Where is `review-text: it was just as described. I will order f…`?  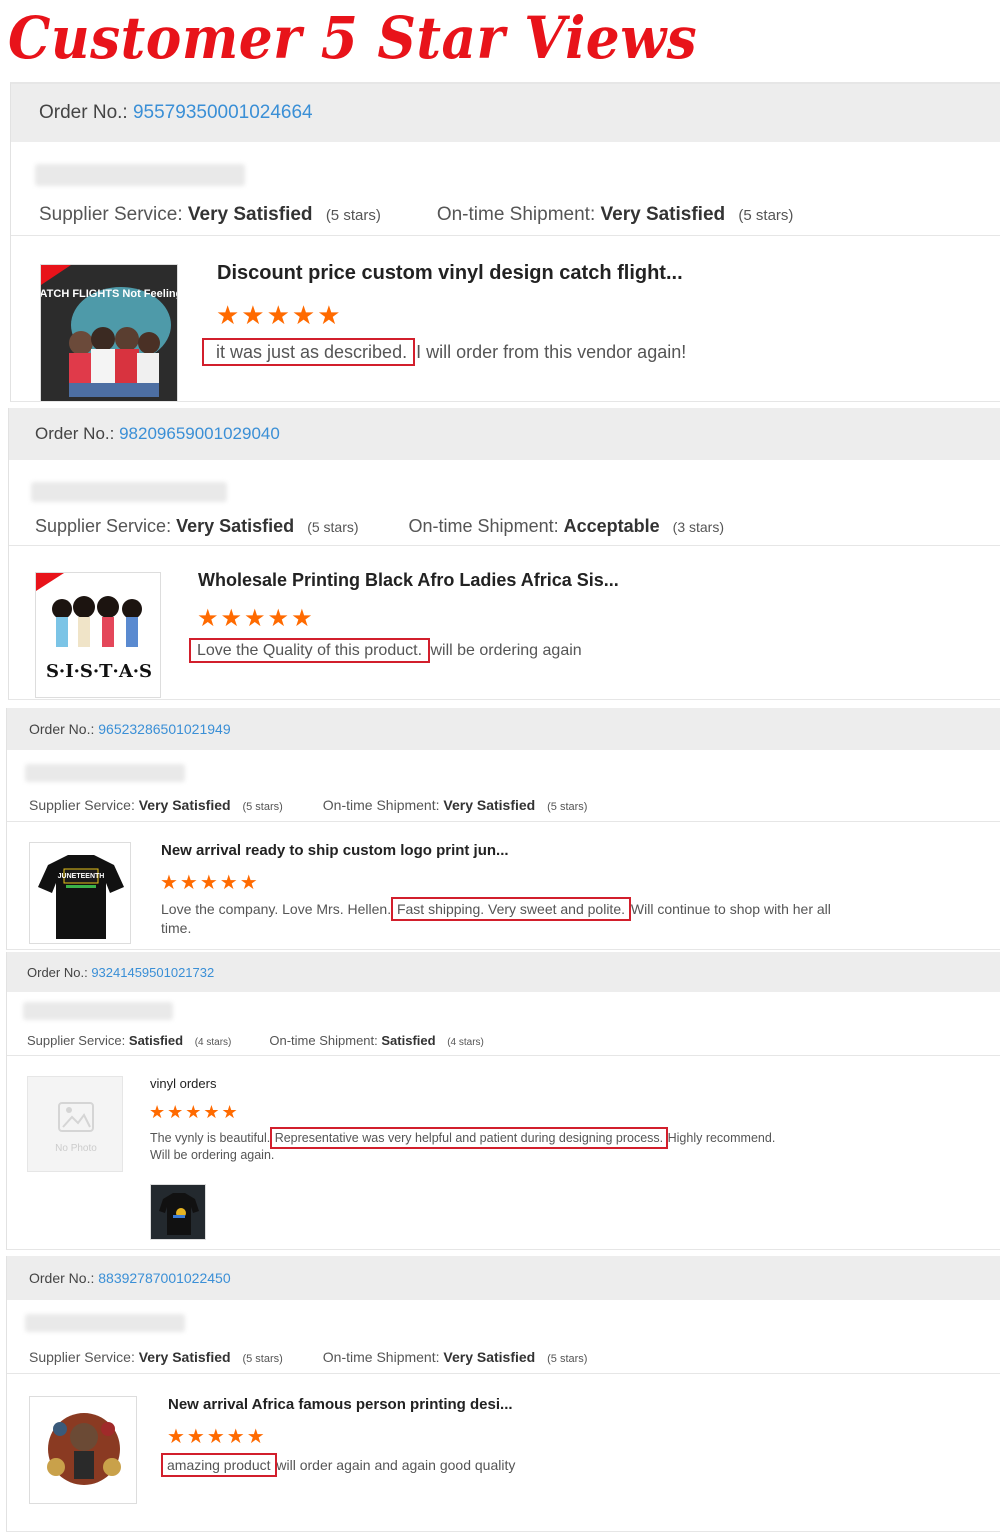
review-text: it was just as described. I will order f… is located at coordinates (443, 352).